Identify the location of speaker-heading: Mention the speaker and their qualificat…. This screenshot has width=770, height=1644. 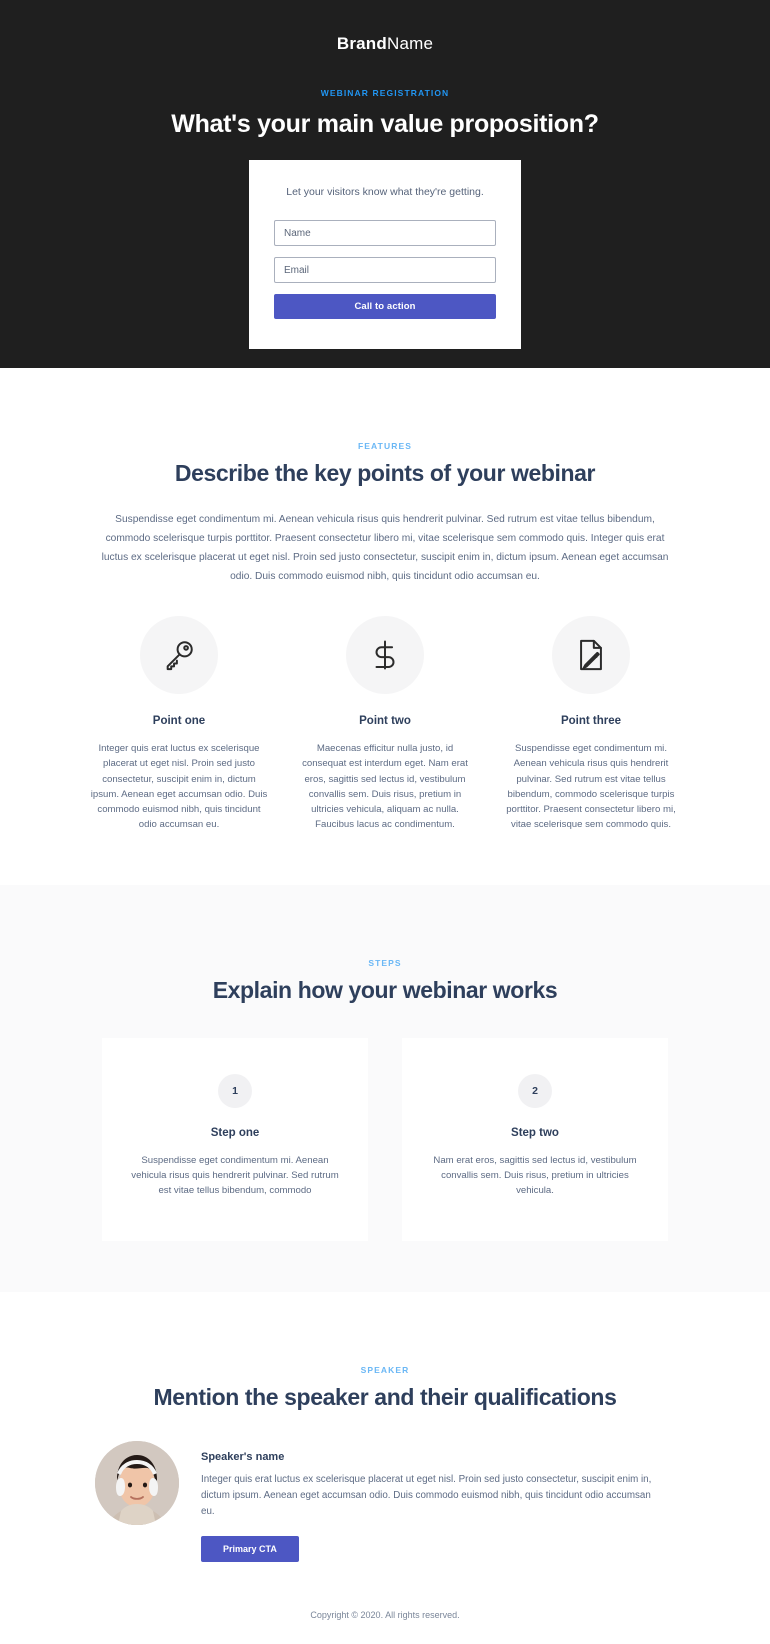
(385, 1396).